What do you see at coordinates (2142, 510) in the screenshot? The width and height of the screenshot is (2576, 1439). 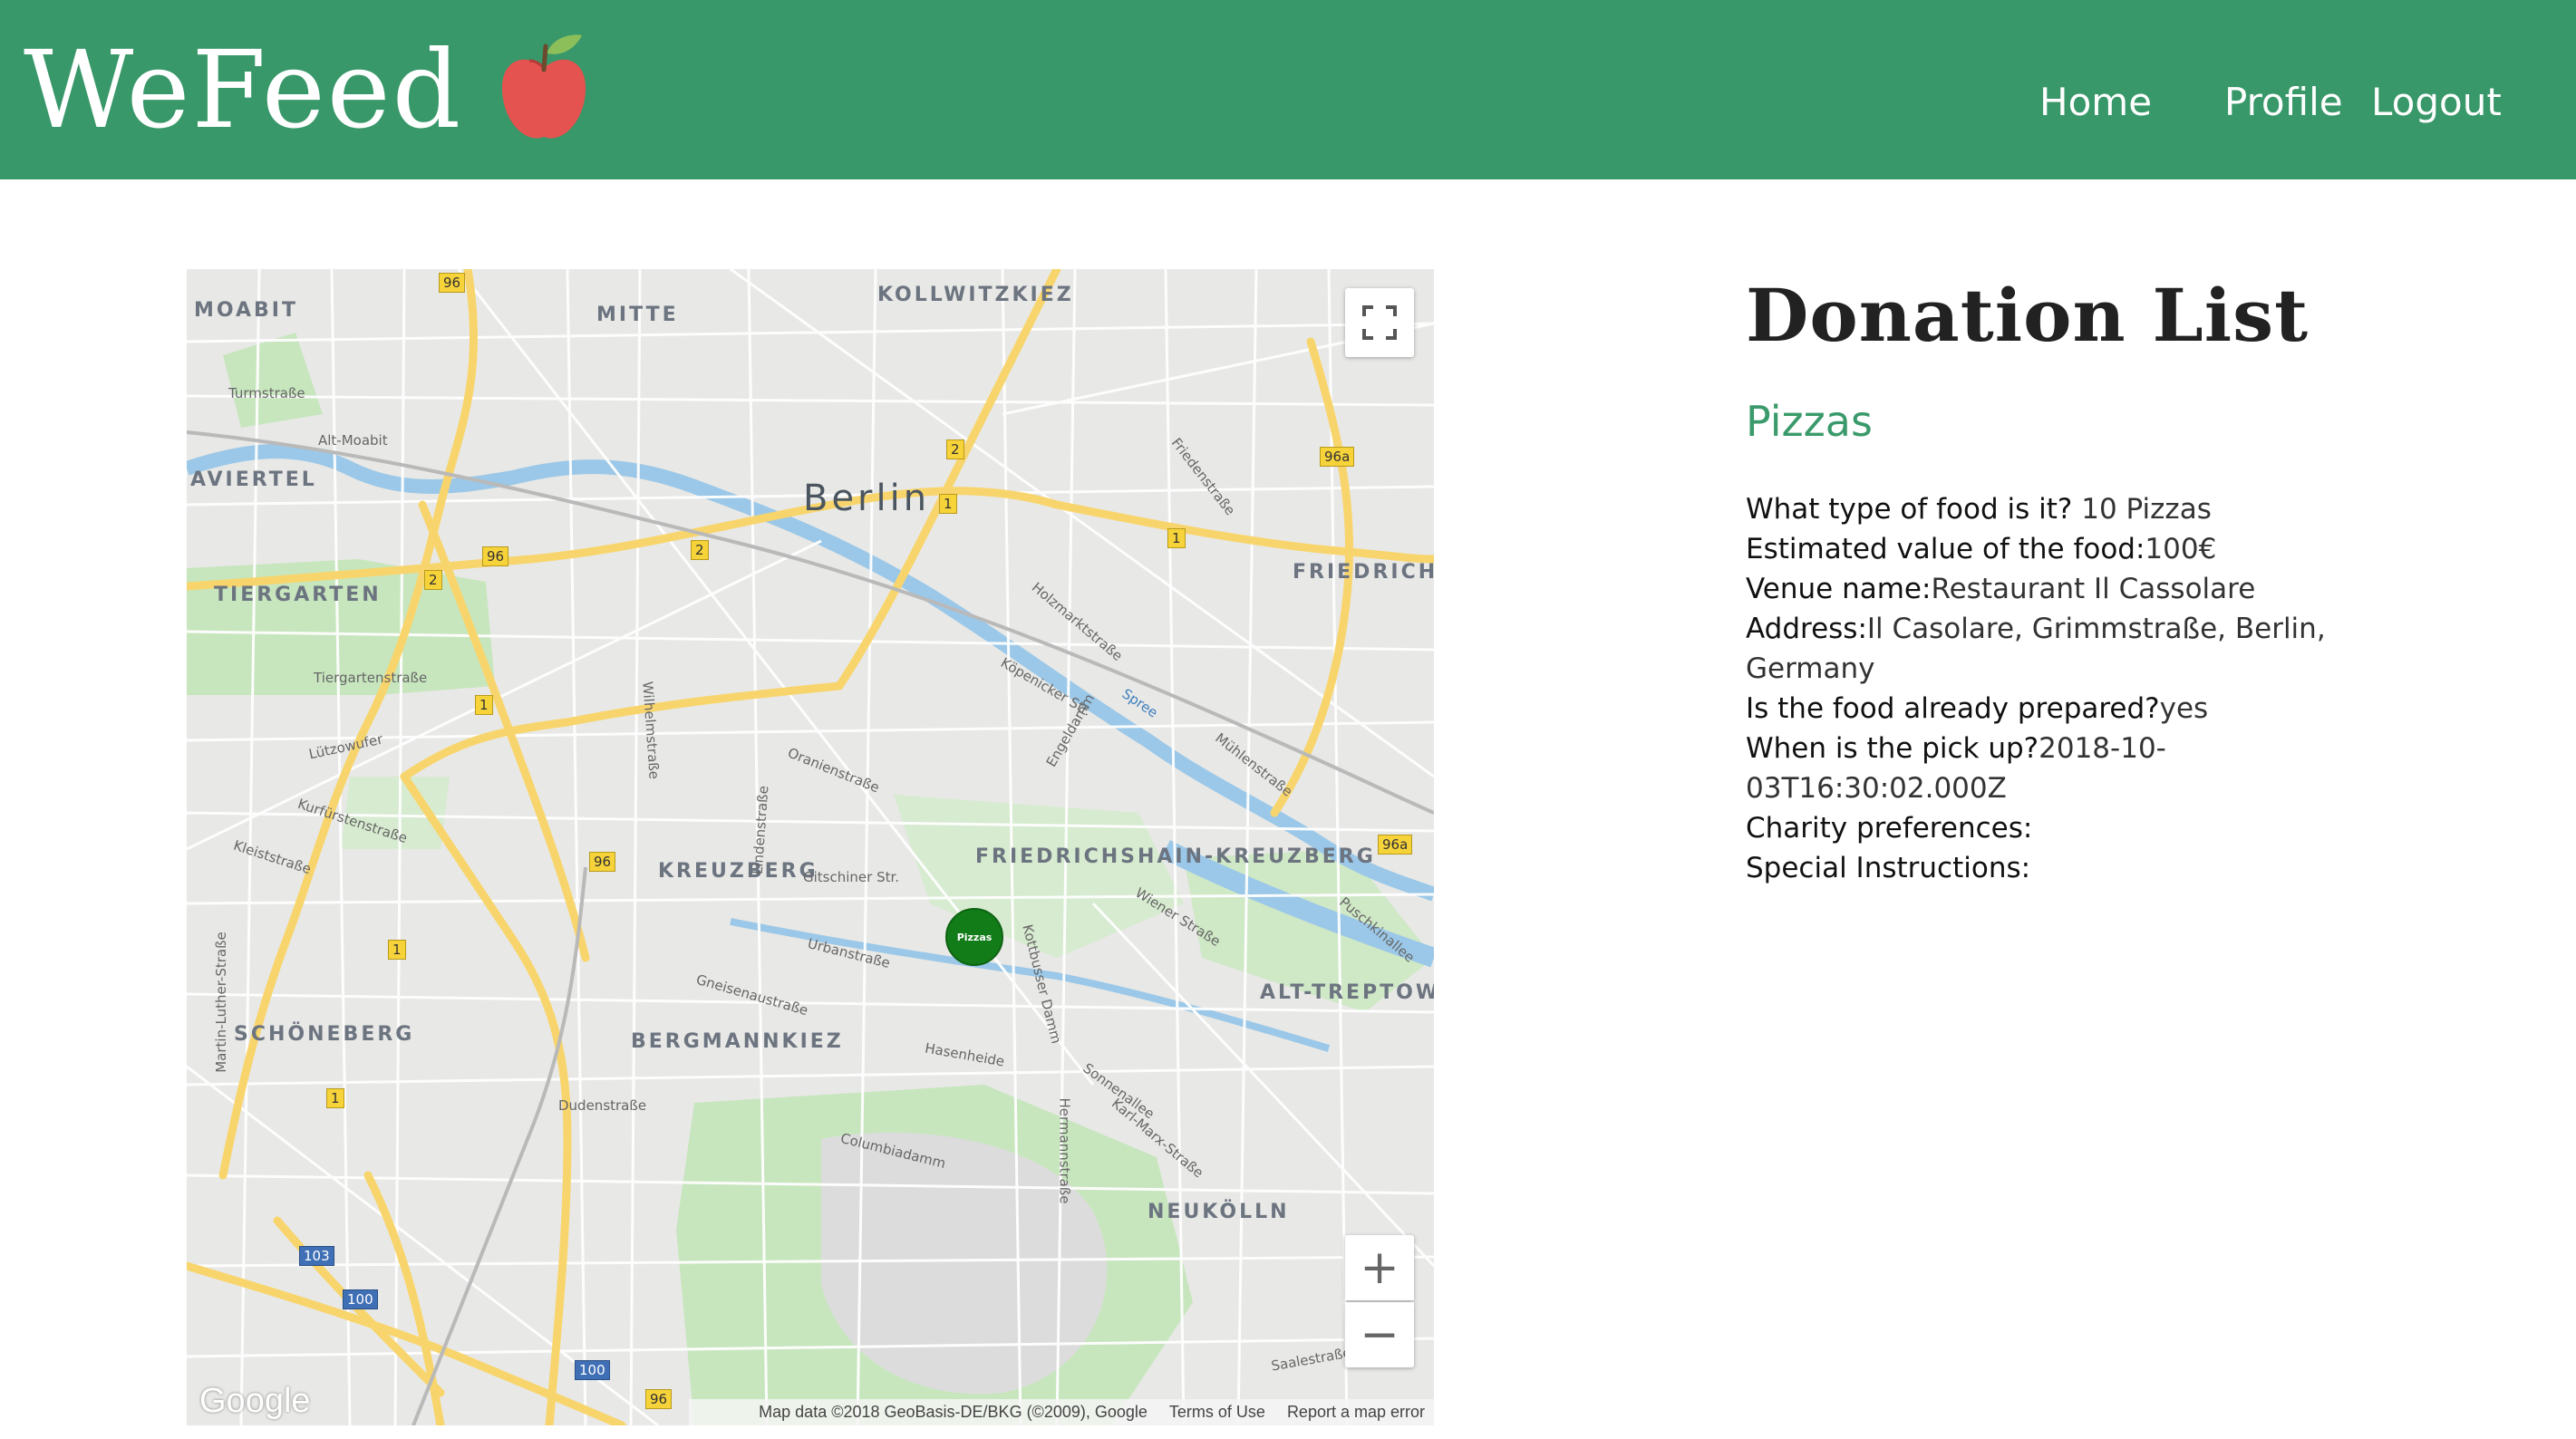 I see `detail-value: 10 Pizzas` at bounding box center [2142, 510].